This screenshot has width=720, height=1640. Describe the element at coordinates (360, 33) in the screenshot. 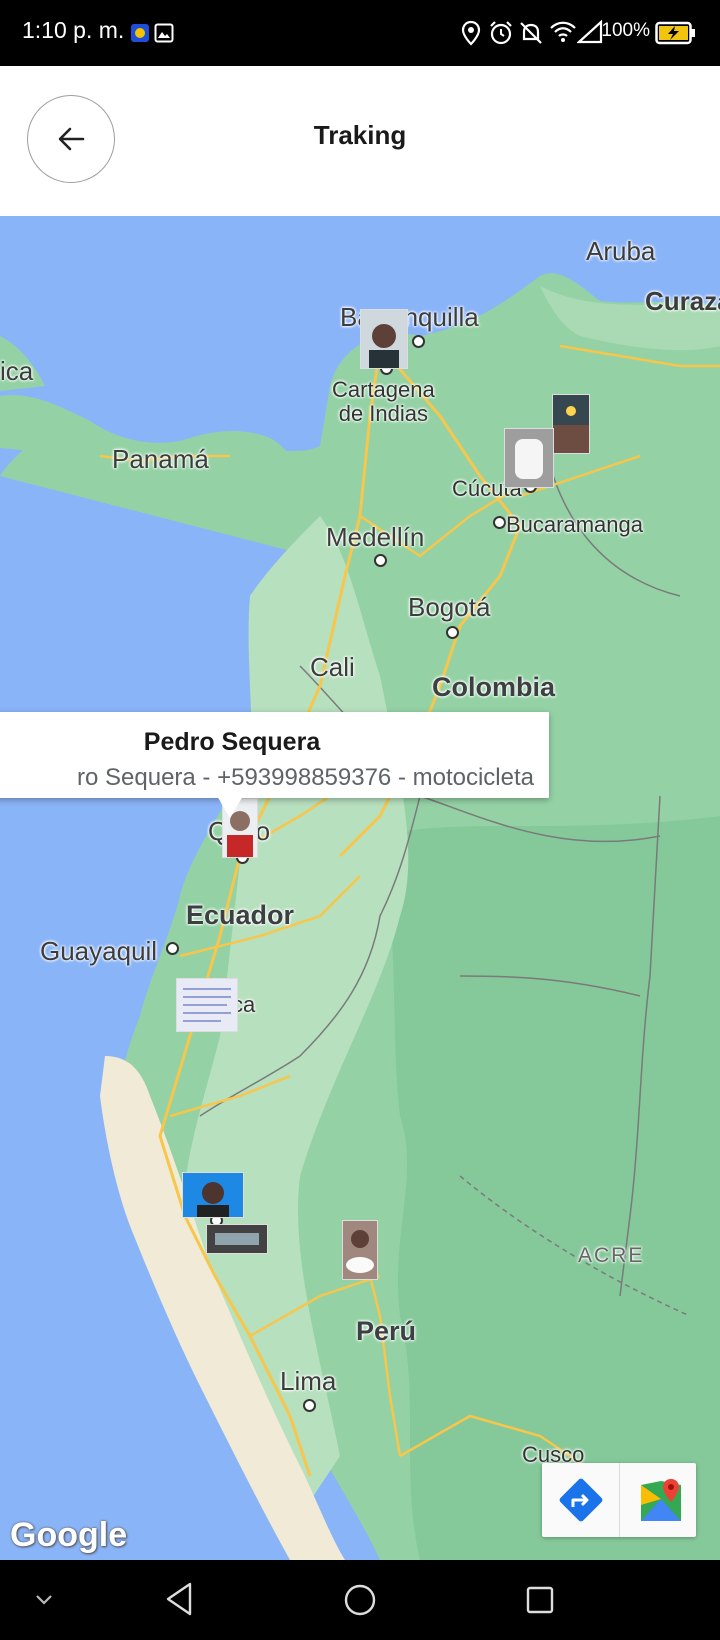

I see `status-bar: 1:10 p. m. 100%` at that location.